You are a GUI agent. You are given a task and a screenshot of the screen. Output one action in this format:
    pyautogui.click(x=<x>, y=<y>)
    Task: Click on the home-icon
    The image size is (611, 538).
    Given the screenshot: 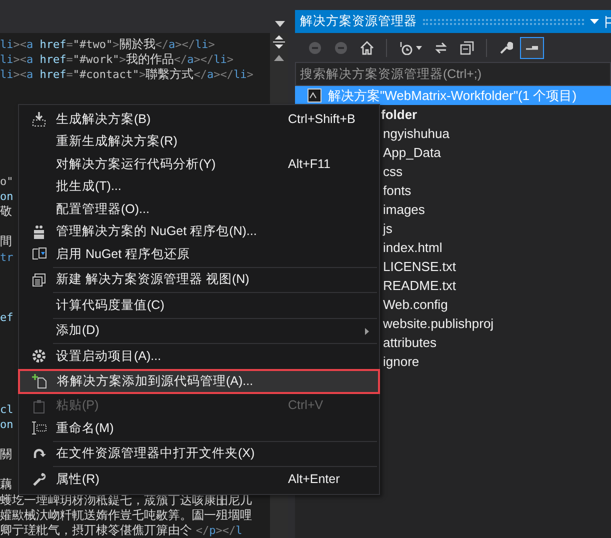 What is the action you would take?
    pyautogui.click(x=367, y=47)
    